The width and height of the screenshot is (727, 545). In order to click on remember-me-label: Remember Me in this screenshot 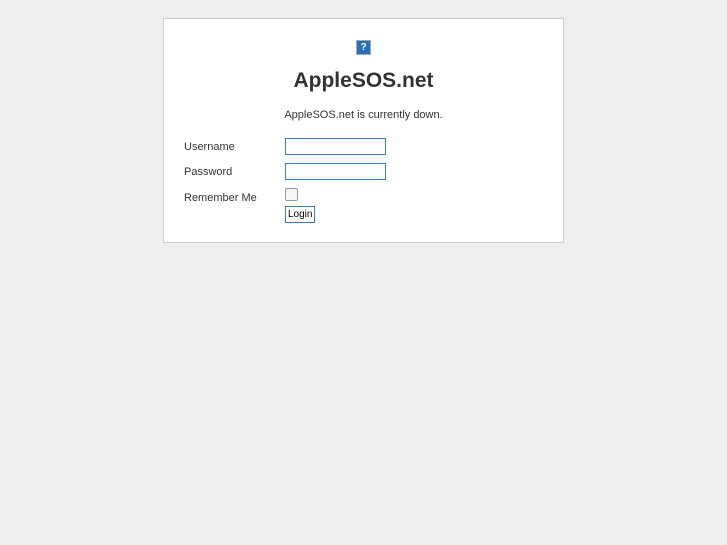, I will do `click(220, 198)`.